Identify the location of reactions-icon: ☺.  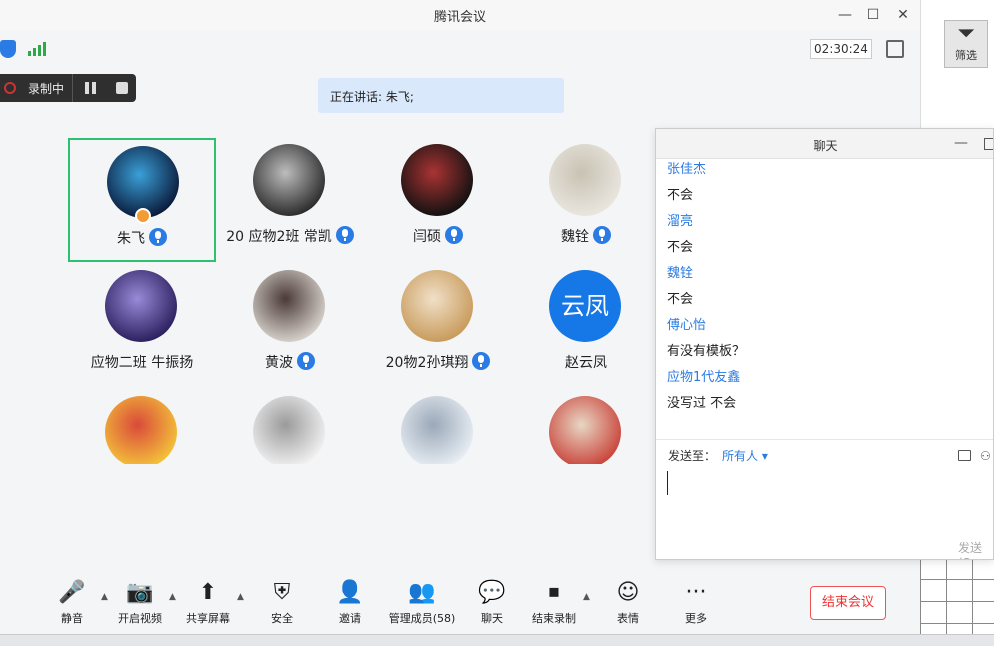
(628, 592).